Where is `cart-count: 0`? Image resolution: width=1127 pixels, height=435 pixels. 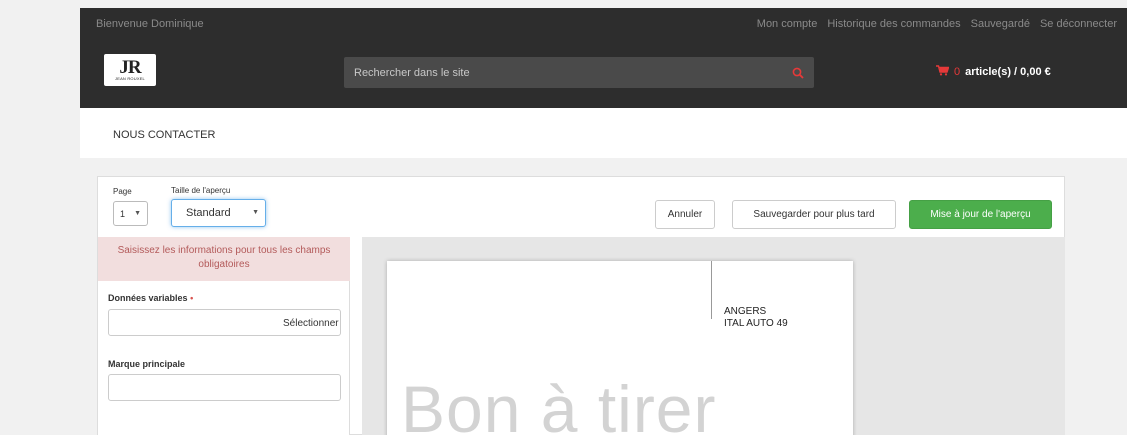
cart-count: 0 is located at coordinates (957, 72).